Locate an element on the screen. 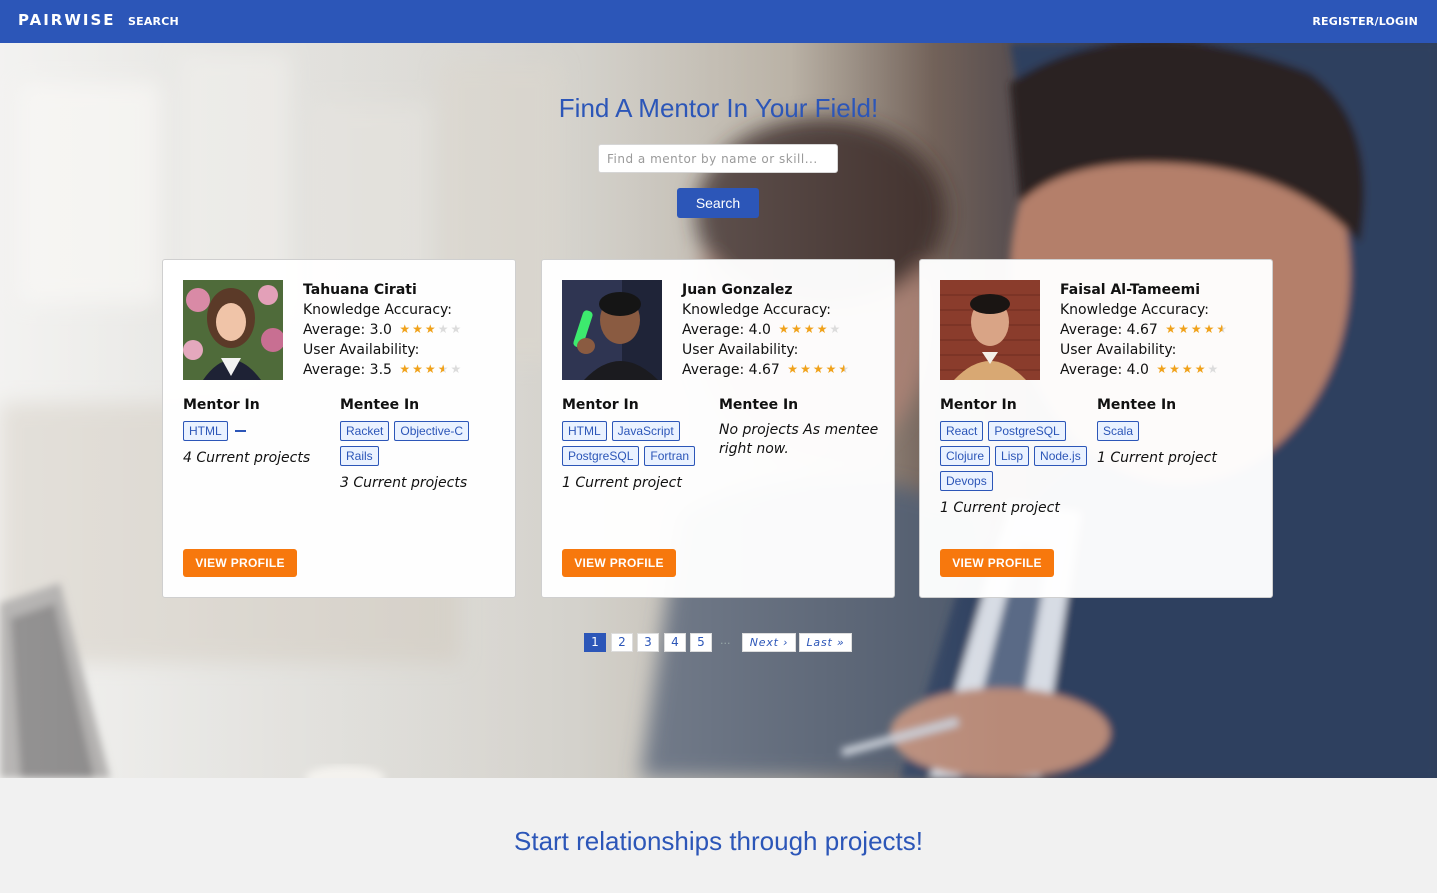  knowledge-average: Average: 3.0 ★★★★★ is located at coordinates (383, 330).